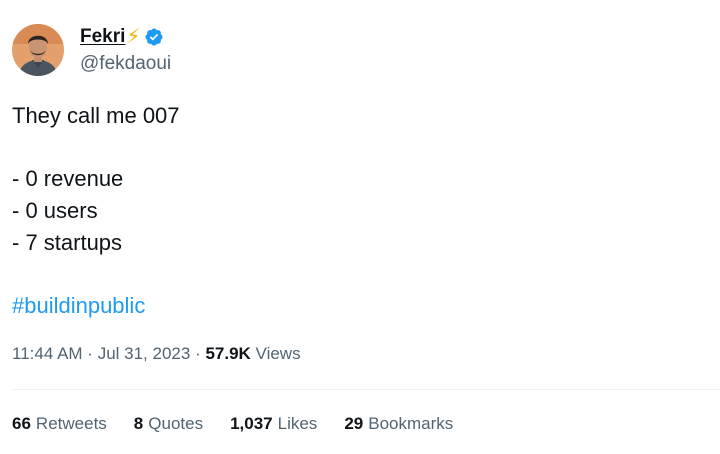  I want to click on tweet-header: Fekri ⚡ @fekdaoui, so click(91, 50).